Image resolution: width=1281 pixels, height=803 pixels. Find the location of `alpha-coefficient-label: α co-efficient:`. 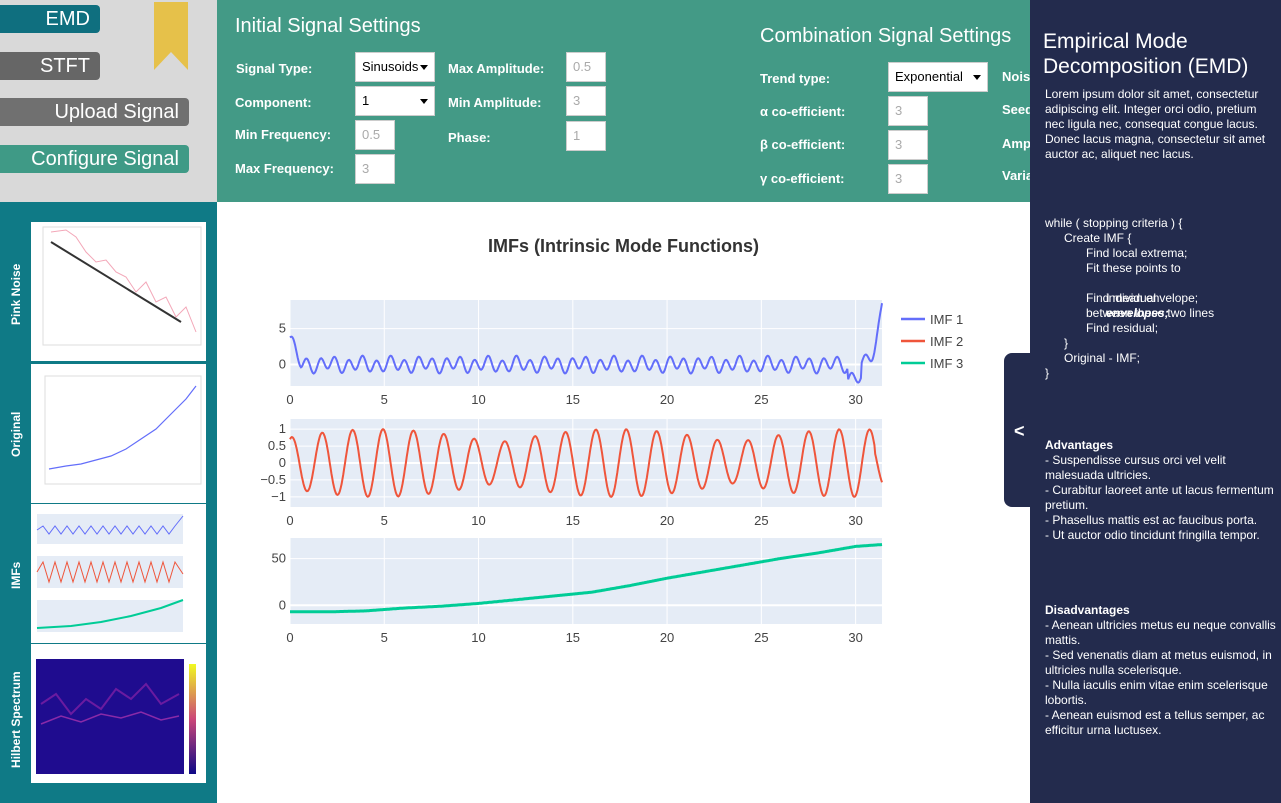

alpha-coefficient-label: α co-efficient: is located at coordinates (803, 111).